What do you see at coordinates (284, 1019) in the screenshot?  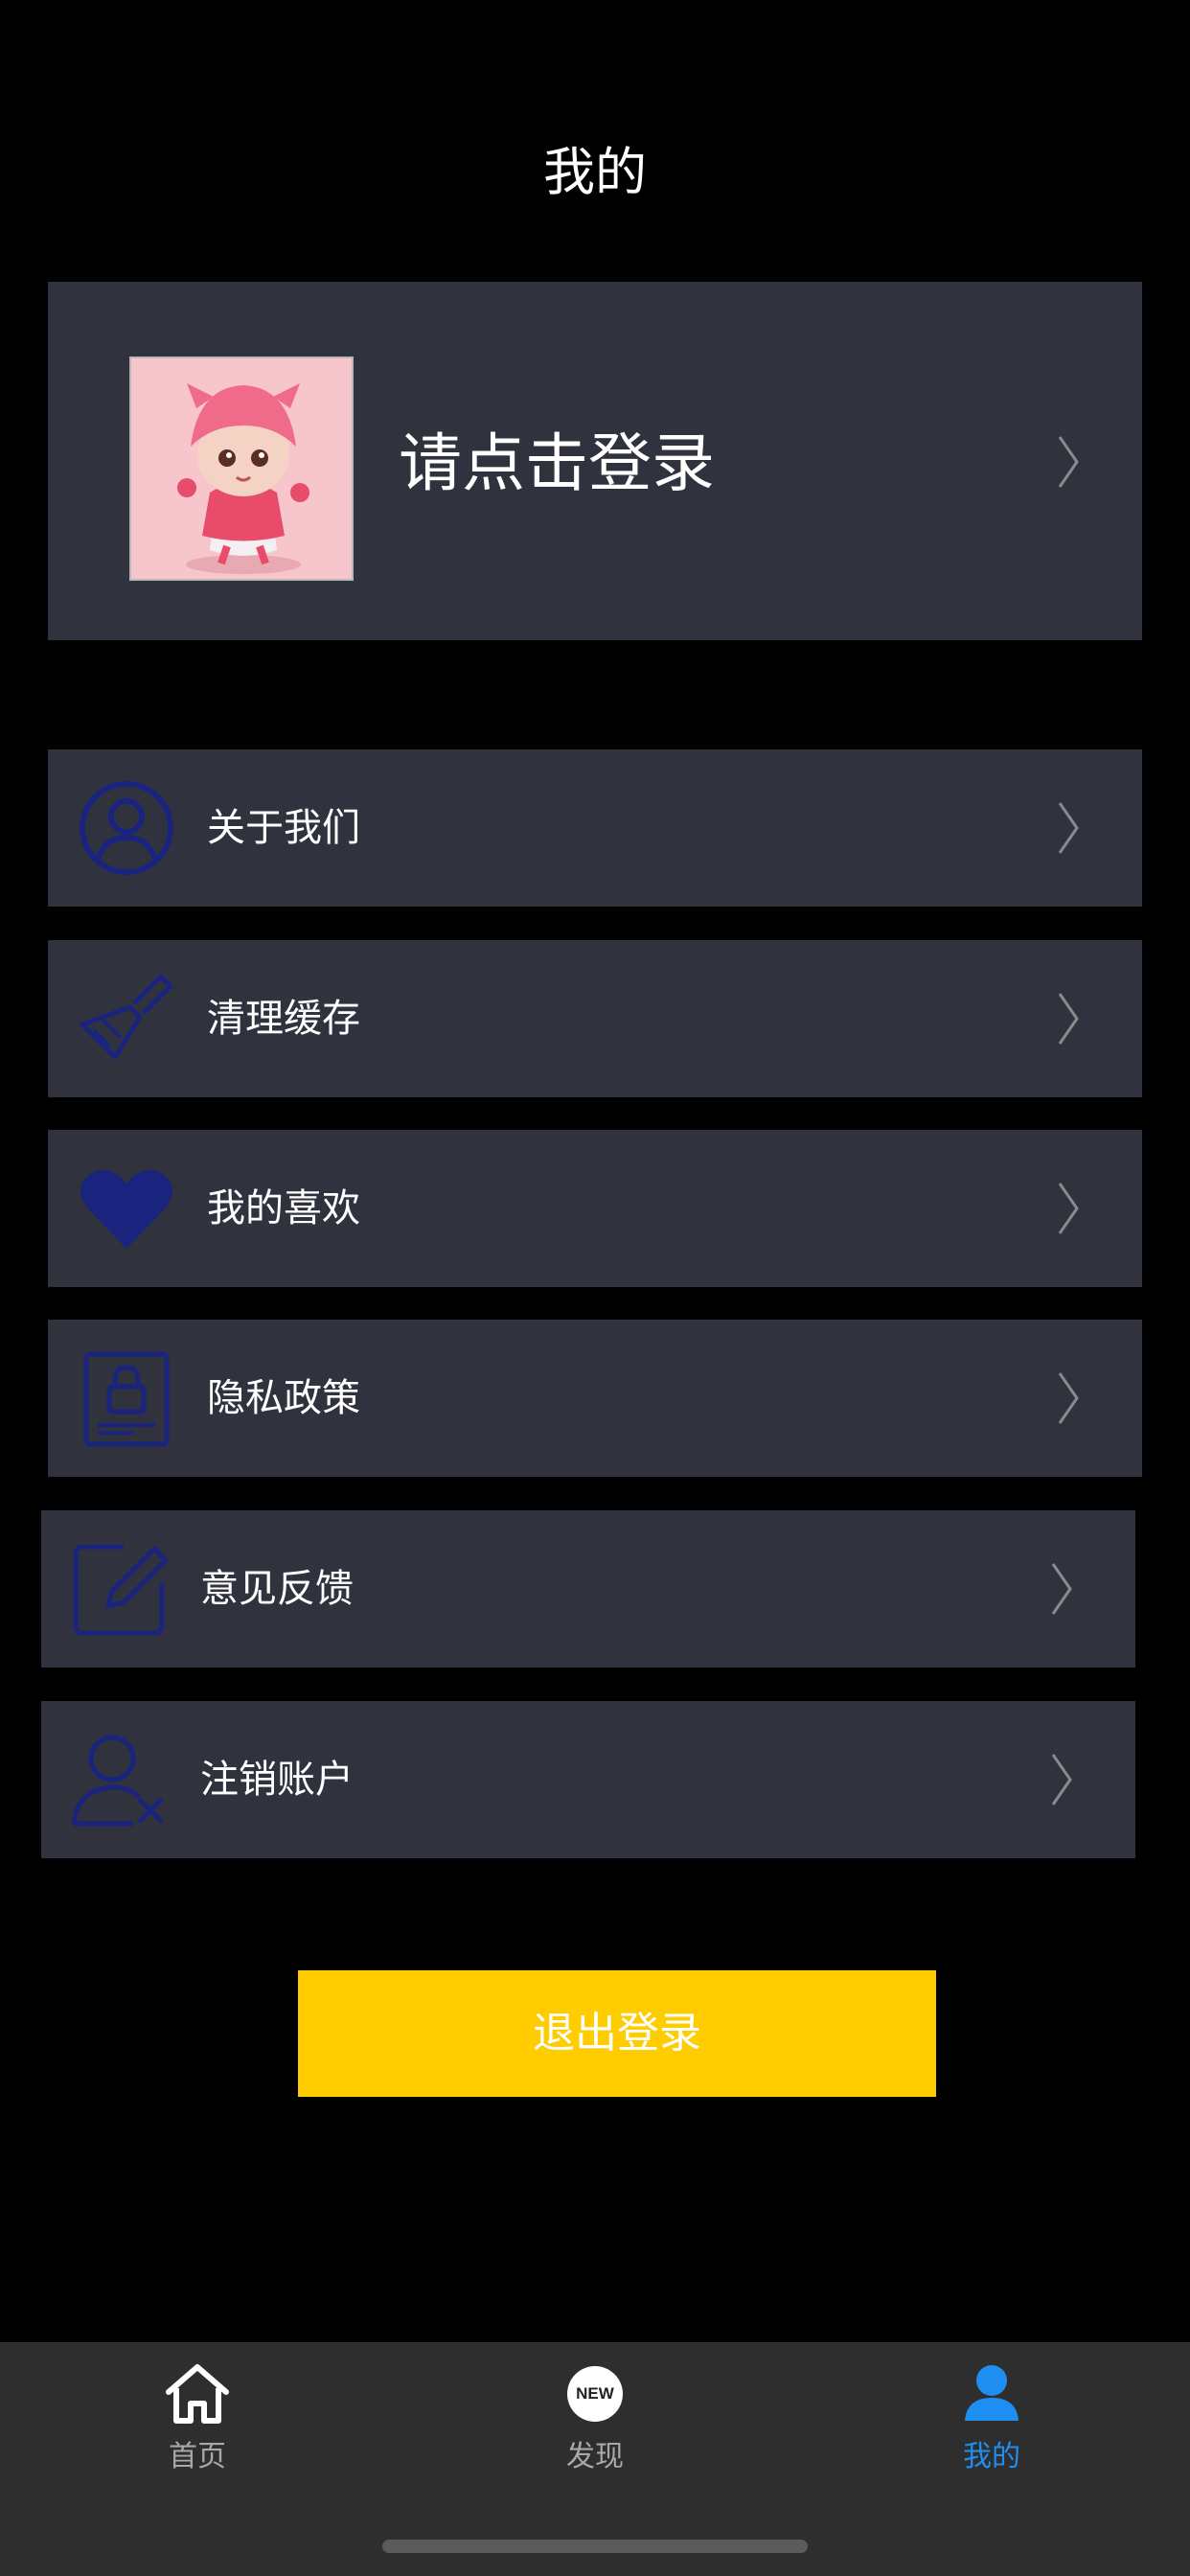 I see `menu-item-label: 清理缓存` at bounding box center [284, 1019].